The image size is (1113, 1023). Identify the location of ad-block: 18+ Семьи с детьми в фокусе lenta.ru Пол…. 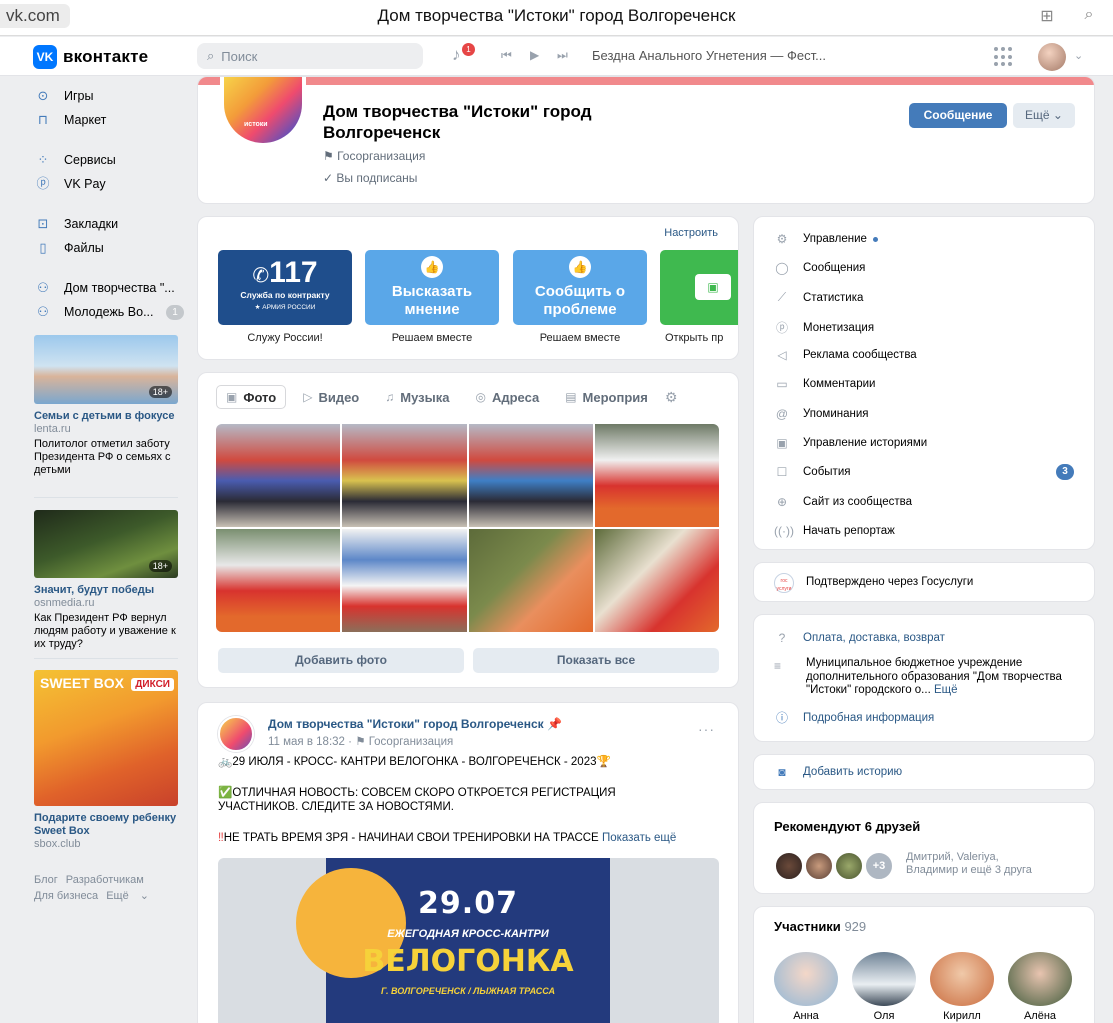
(106, 406).